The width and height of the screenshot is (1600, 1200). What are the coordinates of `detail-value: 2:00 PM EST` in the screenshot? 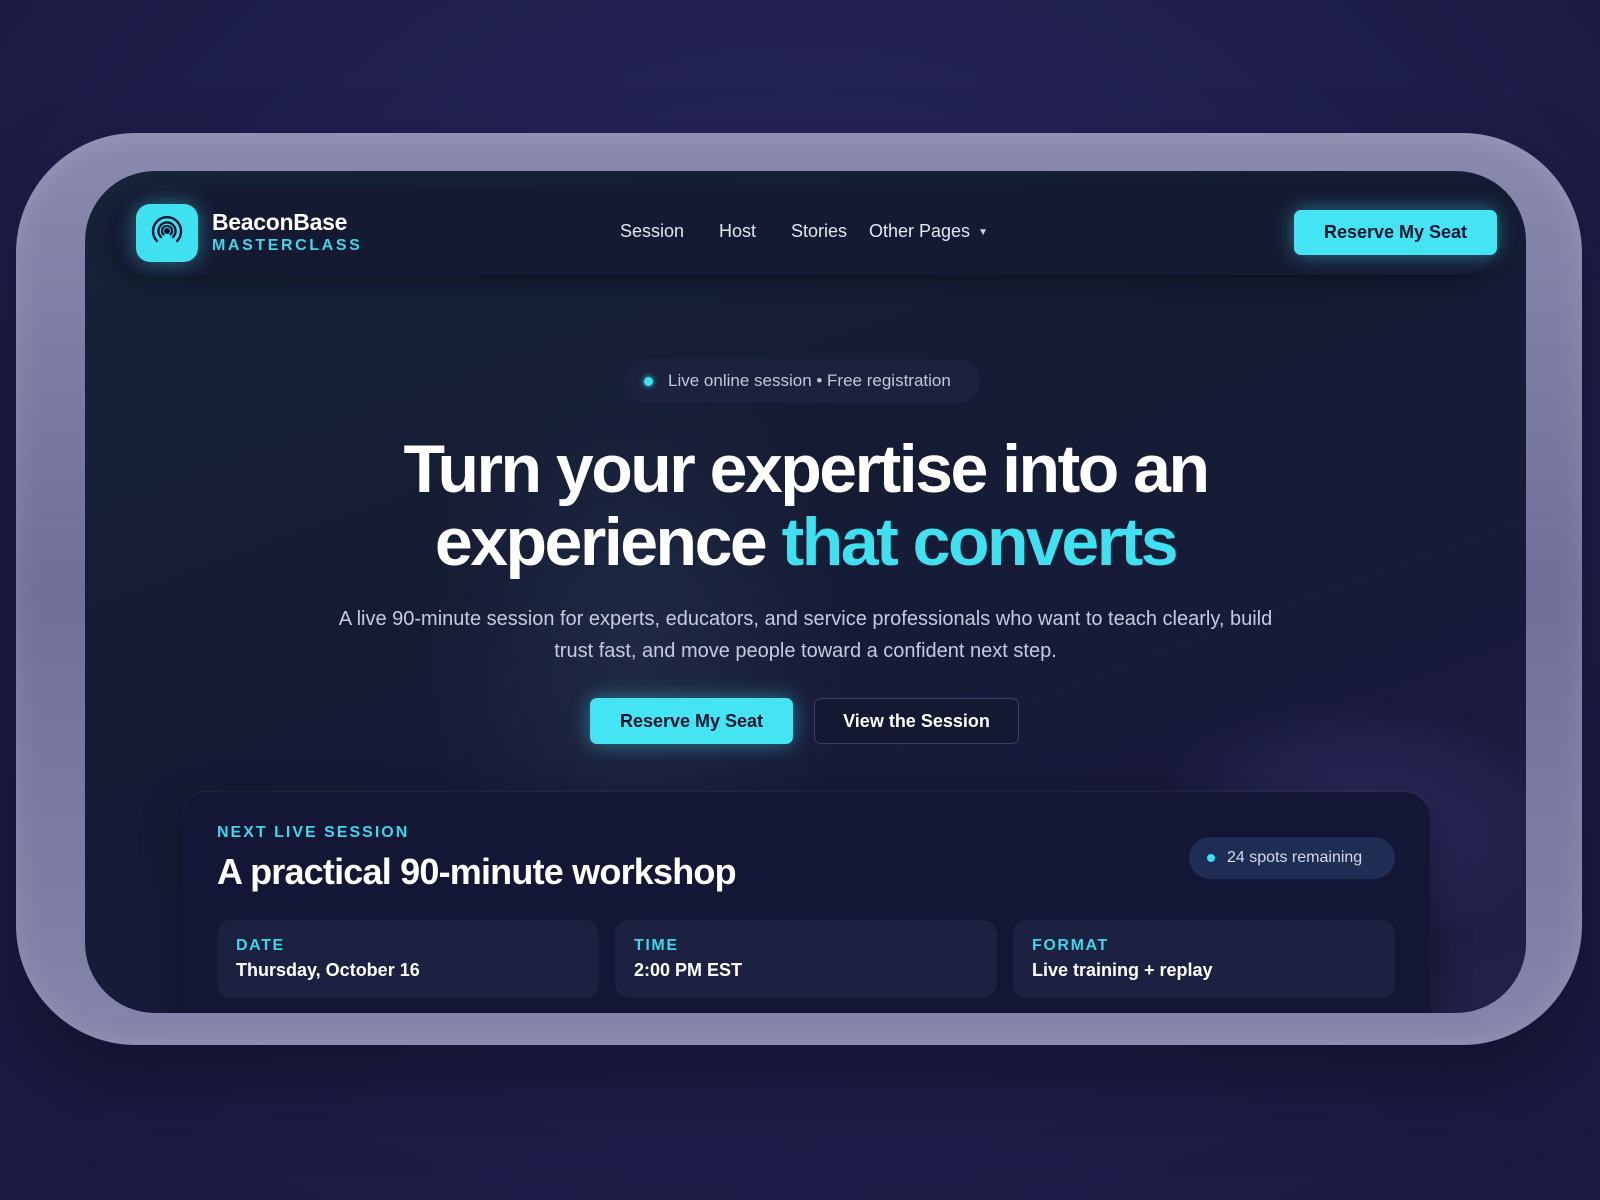 It's located at (688, 970).